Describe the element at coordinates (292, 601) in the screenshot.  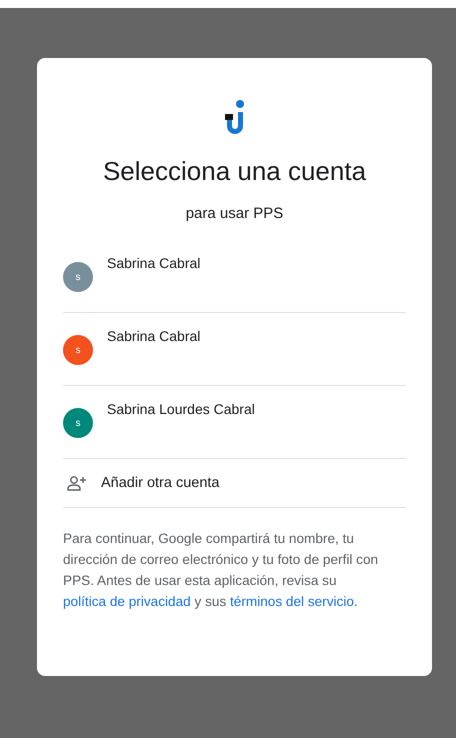
I see `policy-link: términos del servicio` at that location.